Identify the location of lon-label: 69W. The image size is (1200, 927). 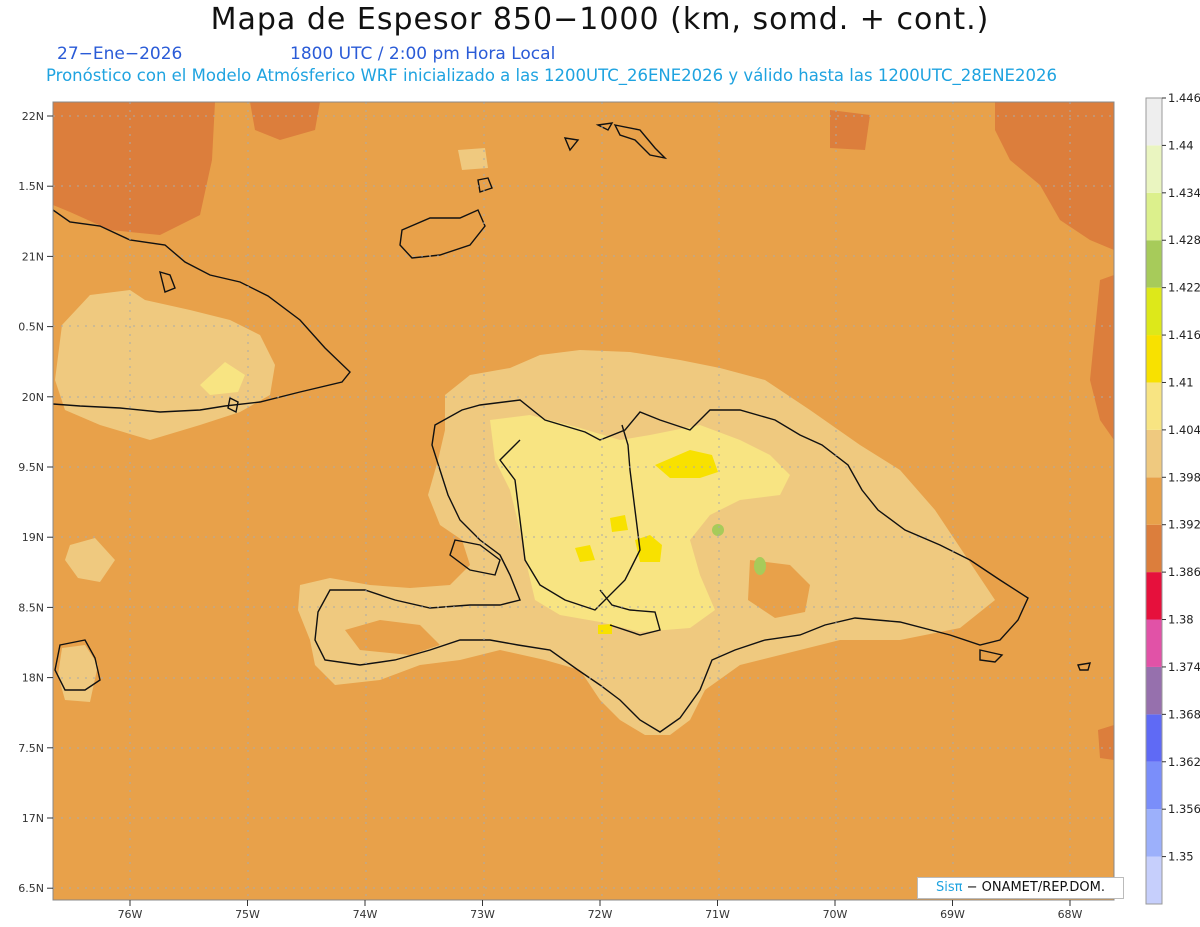
(952, 914).